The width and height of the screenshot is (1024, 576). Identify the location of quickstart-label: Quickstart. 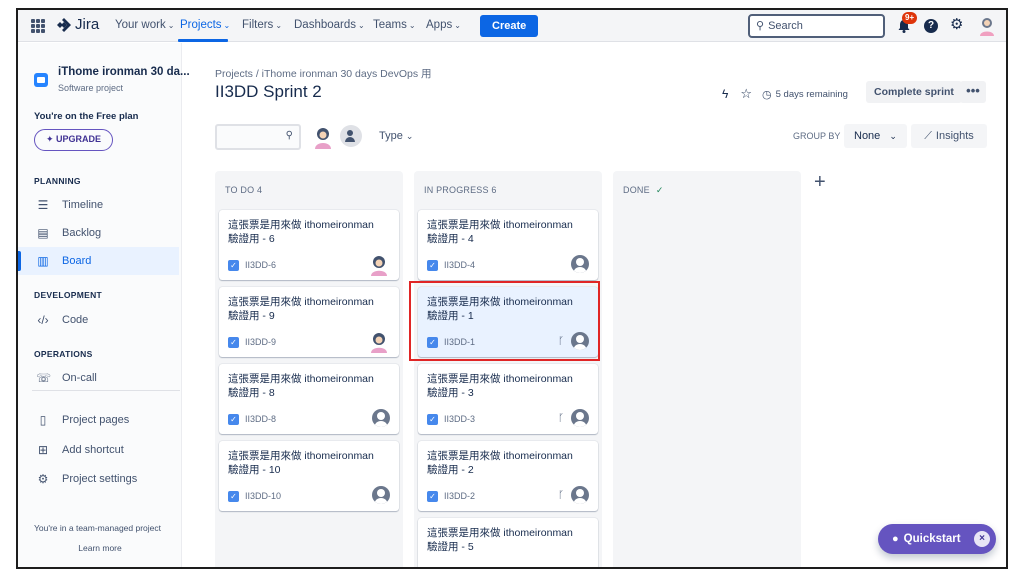
(932, 539).